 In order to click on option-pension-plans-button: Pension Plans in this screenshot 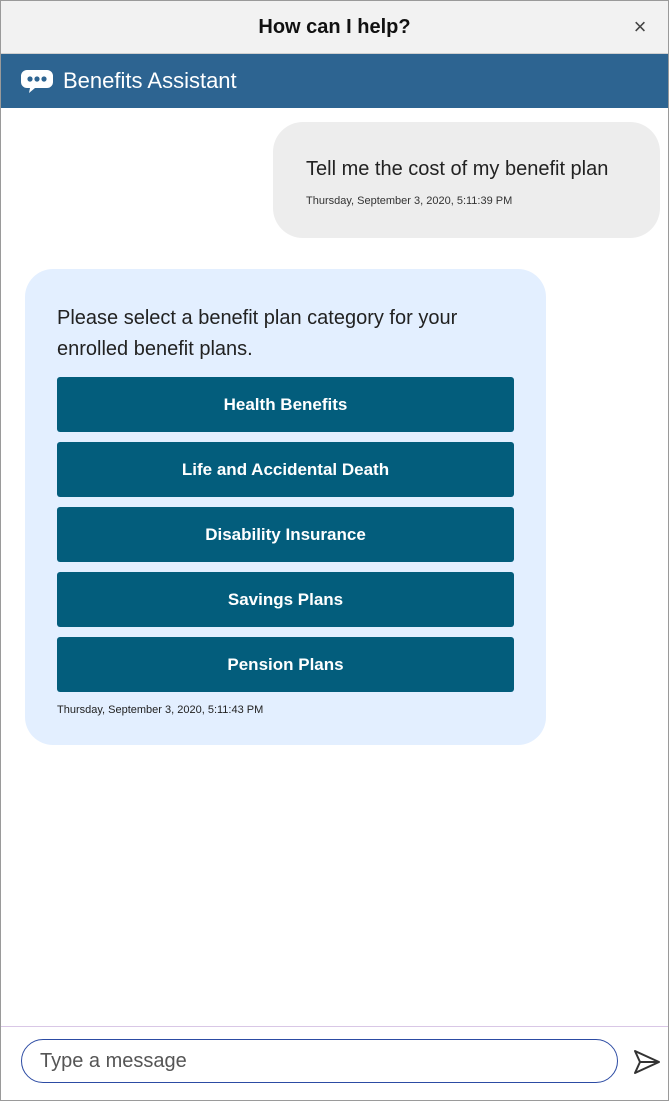, I will do `click(285, 664)`.